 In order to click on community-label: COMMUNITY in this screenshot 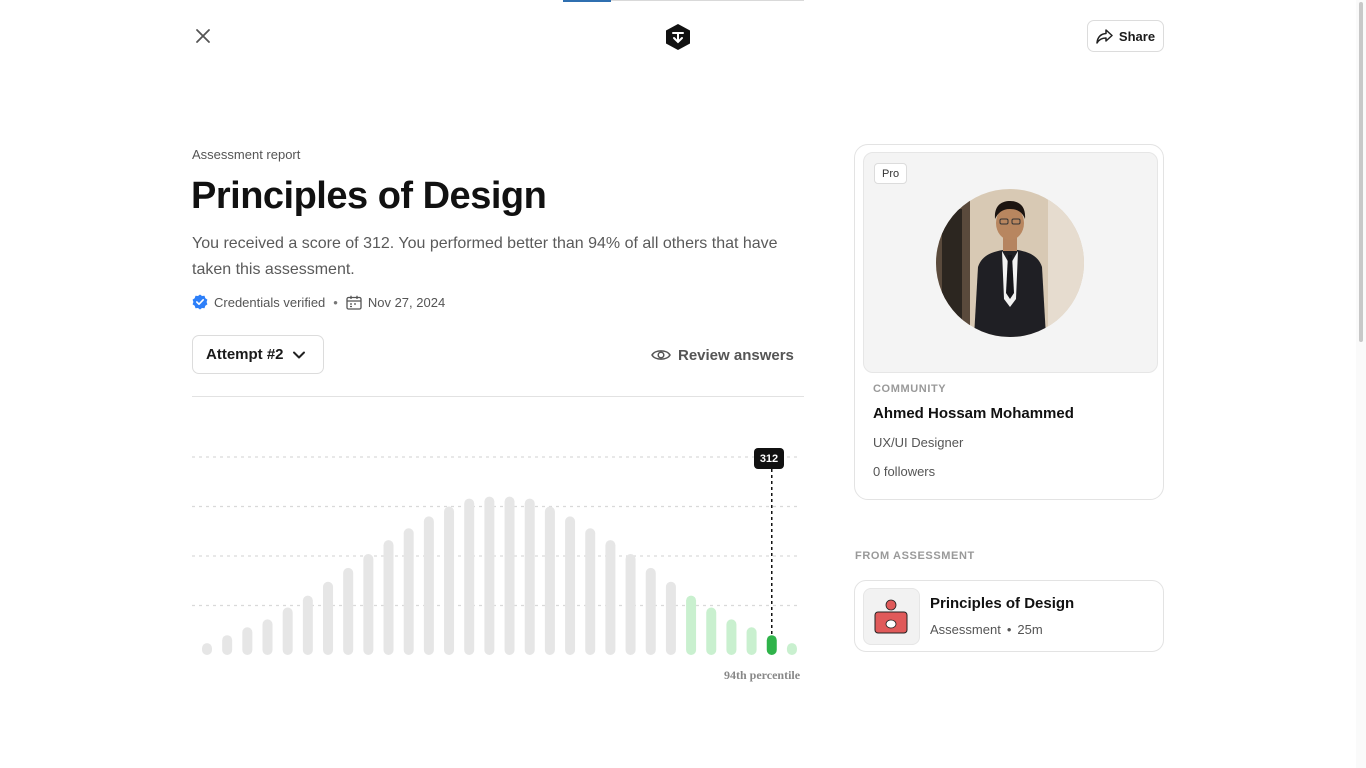, I will do `click(910, 389)`.